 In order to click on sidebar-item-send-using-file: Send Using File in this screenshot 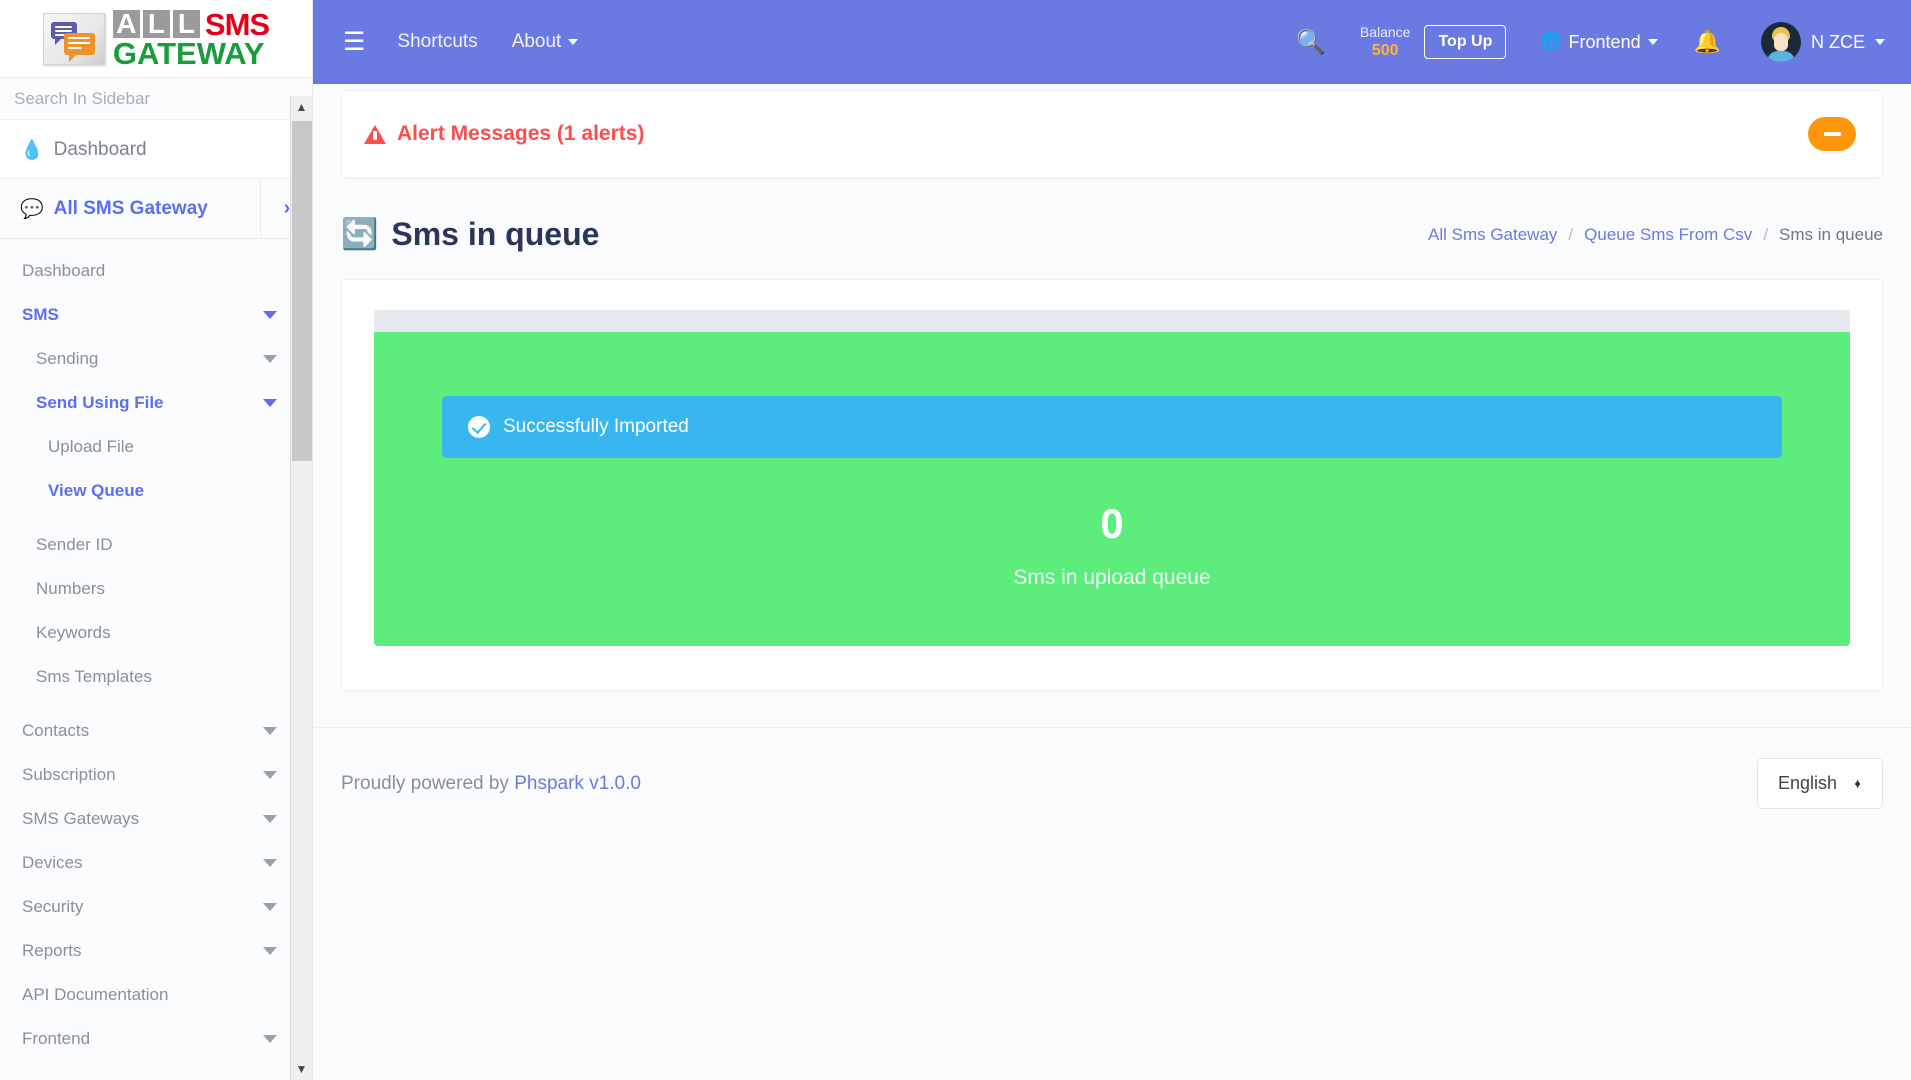, I will do `click(156, 403)`.